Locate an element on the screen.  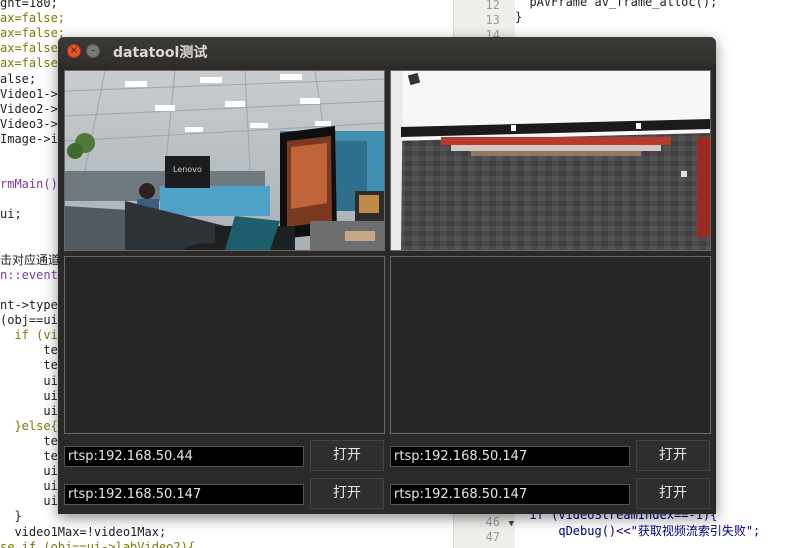
code-line: if (vid is located at coordinates (33, 335).